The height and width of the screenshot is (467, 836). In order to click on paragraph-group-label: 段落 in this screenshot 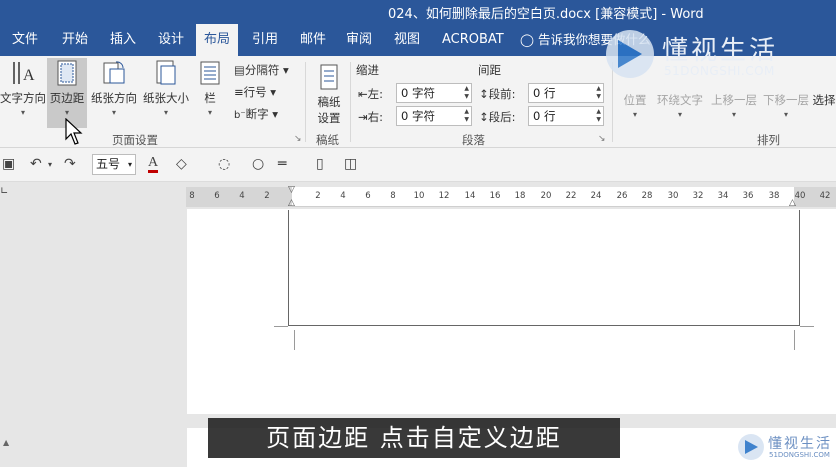, I will do `click(473, 140)`.